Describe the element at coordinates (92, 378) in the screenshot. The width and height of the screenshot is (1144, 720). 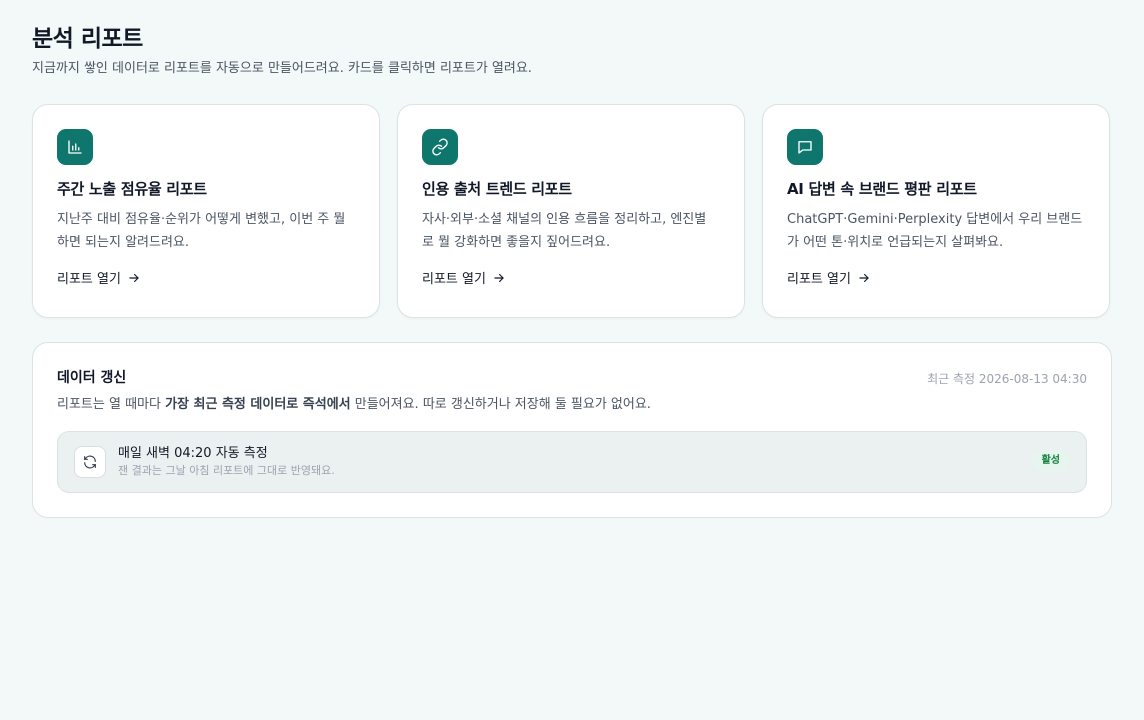
I see `refresh-title: 데이터 갱신` at that location.